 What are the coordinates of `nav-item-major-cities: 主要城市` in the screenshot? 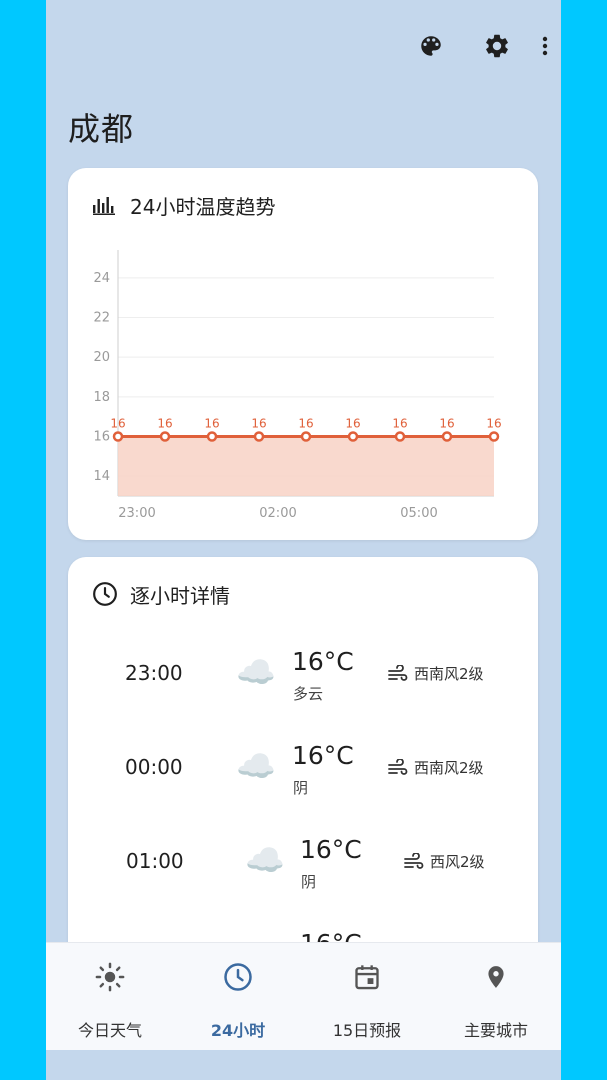 It's located at (496, 997).